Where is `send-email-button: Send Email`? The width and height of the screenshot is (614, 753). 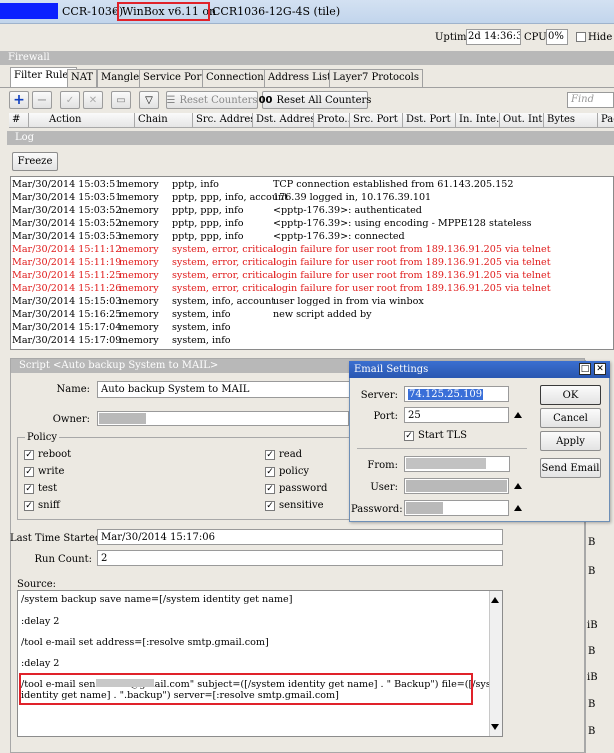 send-email-button: Send Email is located at coordinates (570, 468).